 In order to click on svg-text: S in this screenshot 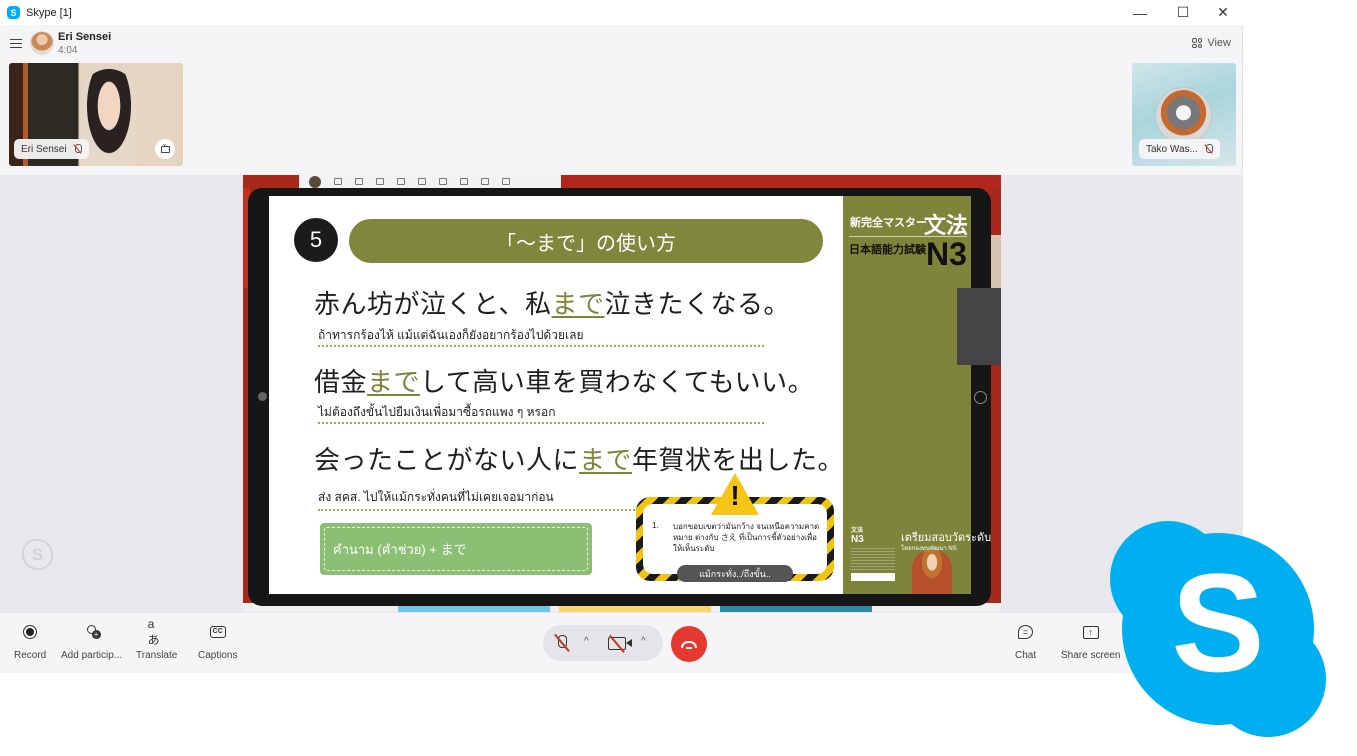, I will do `click(1217, 622)`.